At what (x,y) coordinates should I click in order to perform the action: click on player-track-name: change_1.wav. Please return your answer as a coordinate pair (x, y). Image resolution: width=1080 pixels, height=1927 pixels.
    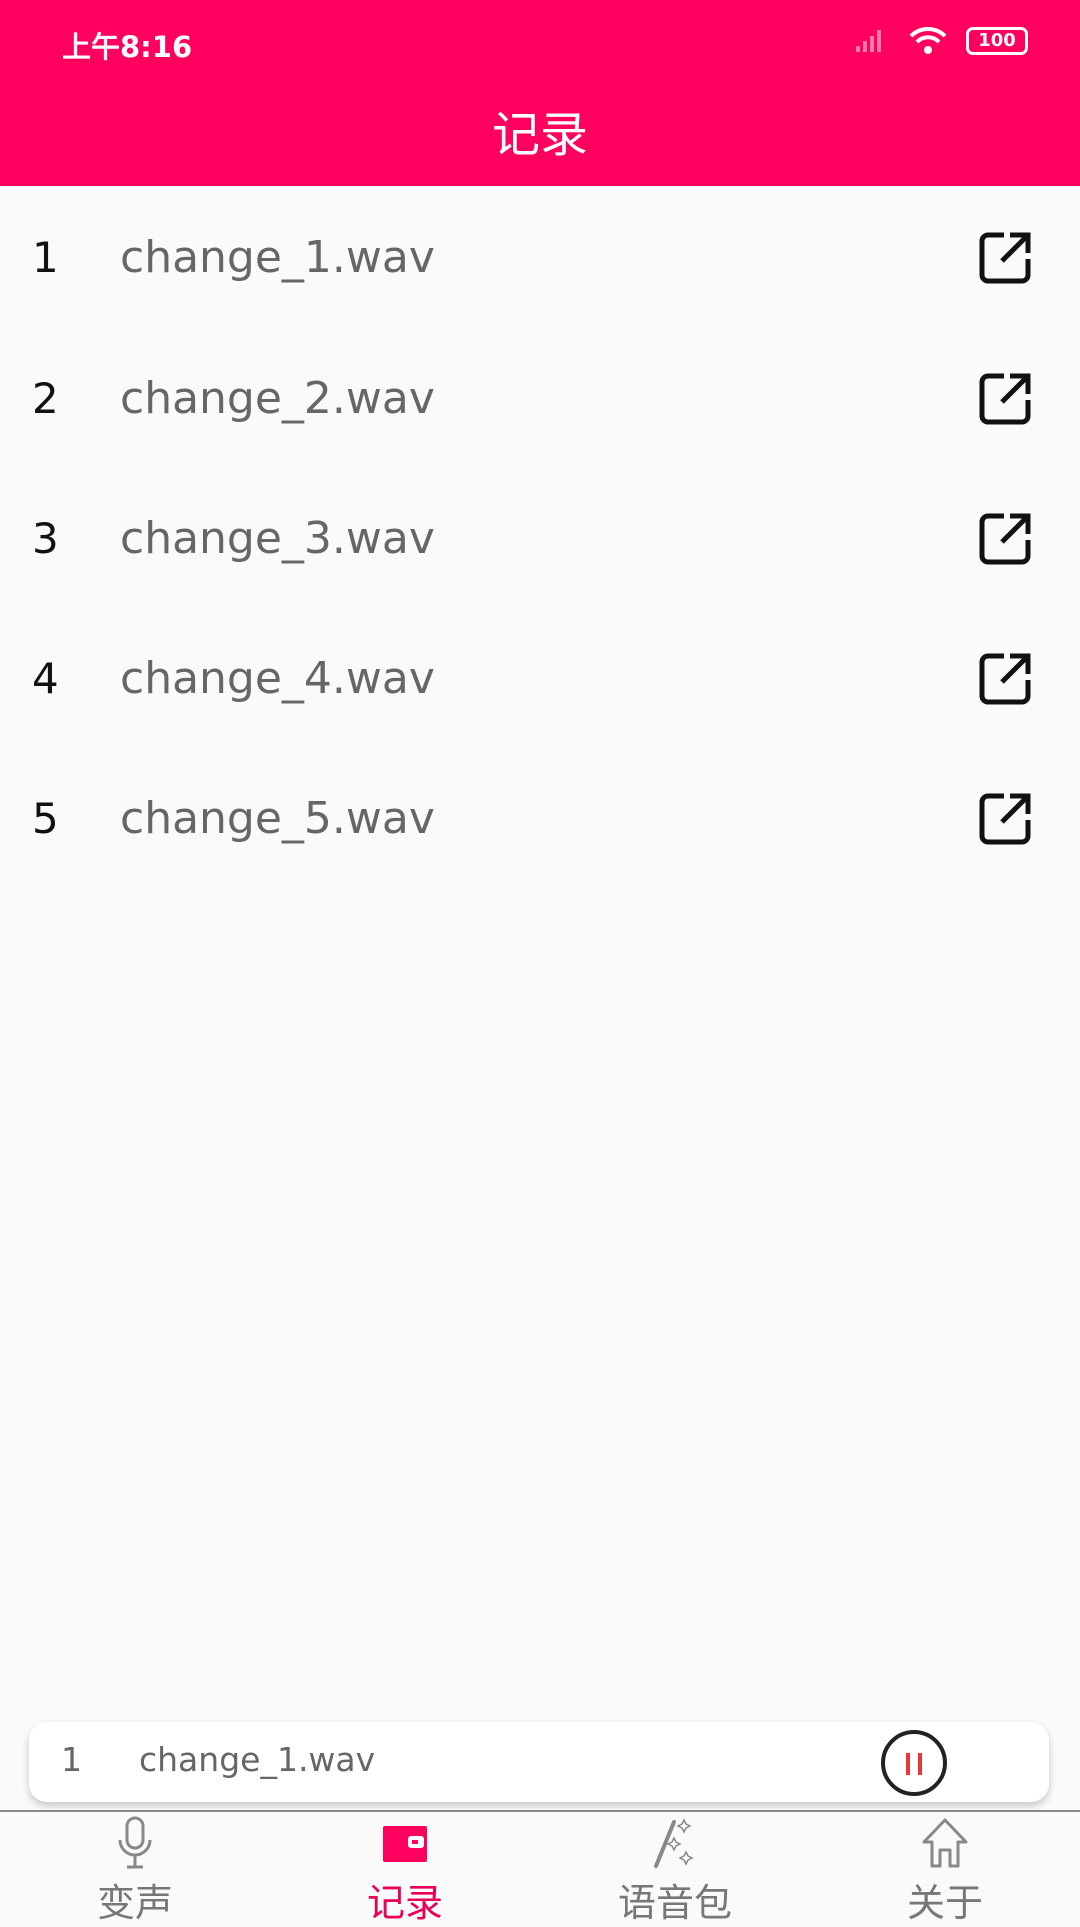
    Looking at the image, I should click on (257, 1759).